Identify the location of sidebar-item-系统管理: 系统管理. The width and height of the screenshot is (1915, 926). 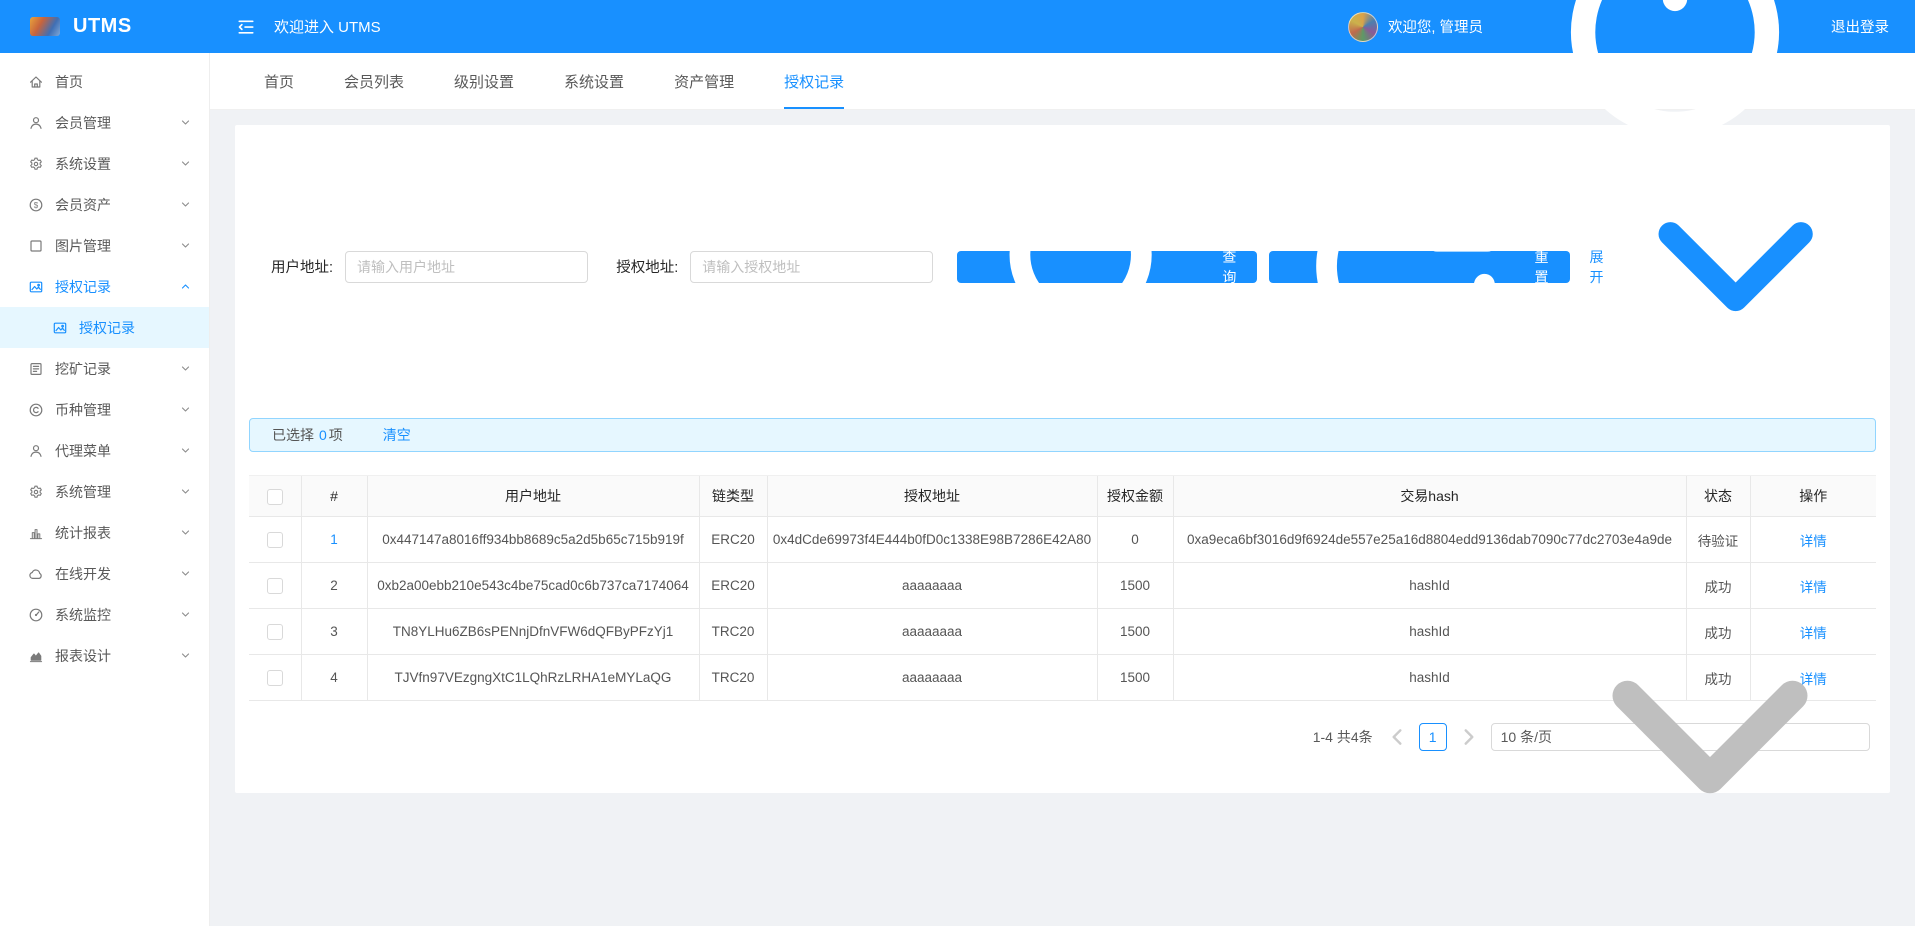
(104, 491).